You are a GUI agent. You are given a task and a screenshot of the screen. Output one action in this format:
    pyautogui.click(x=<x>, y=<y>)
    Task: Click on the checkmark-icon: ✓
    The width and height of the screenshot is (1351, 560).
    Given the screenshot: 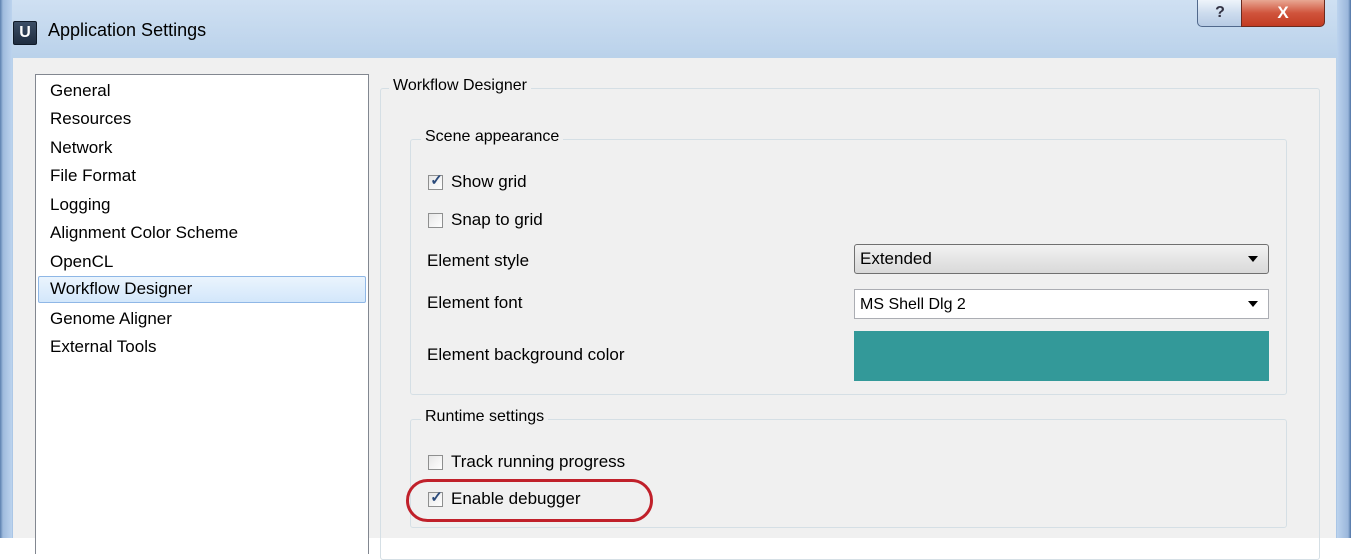 What is the action you would take?
    pyautogui.click(x=436, y=180)
    